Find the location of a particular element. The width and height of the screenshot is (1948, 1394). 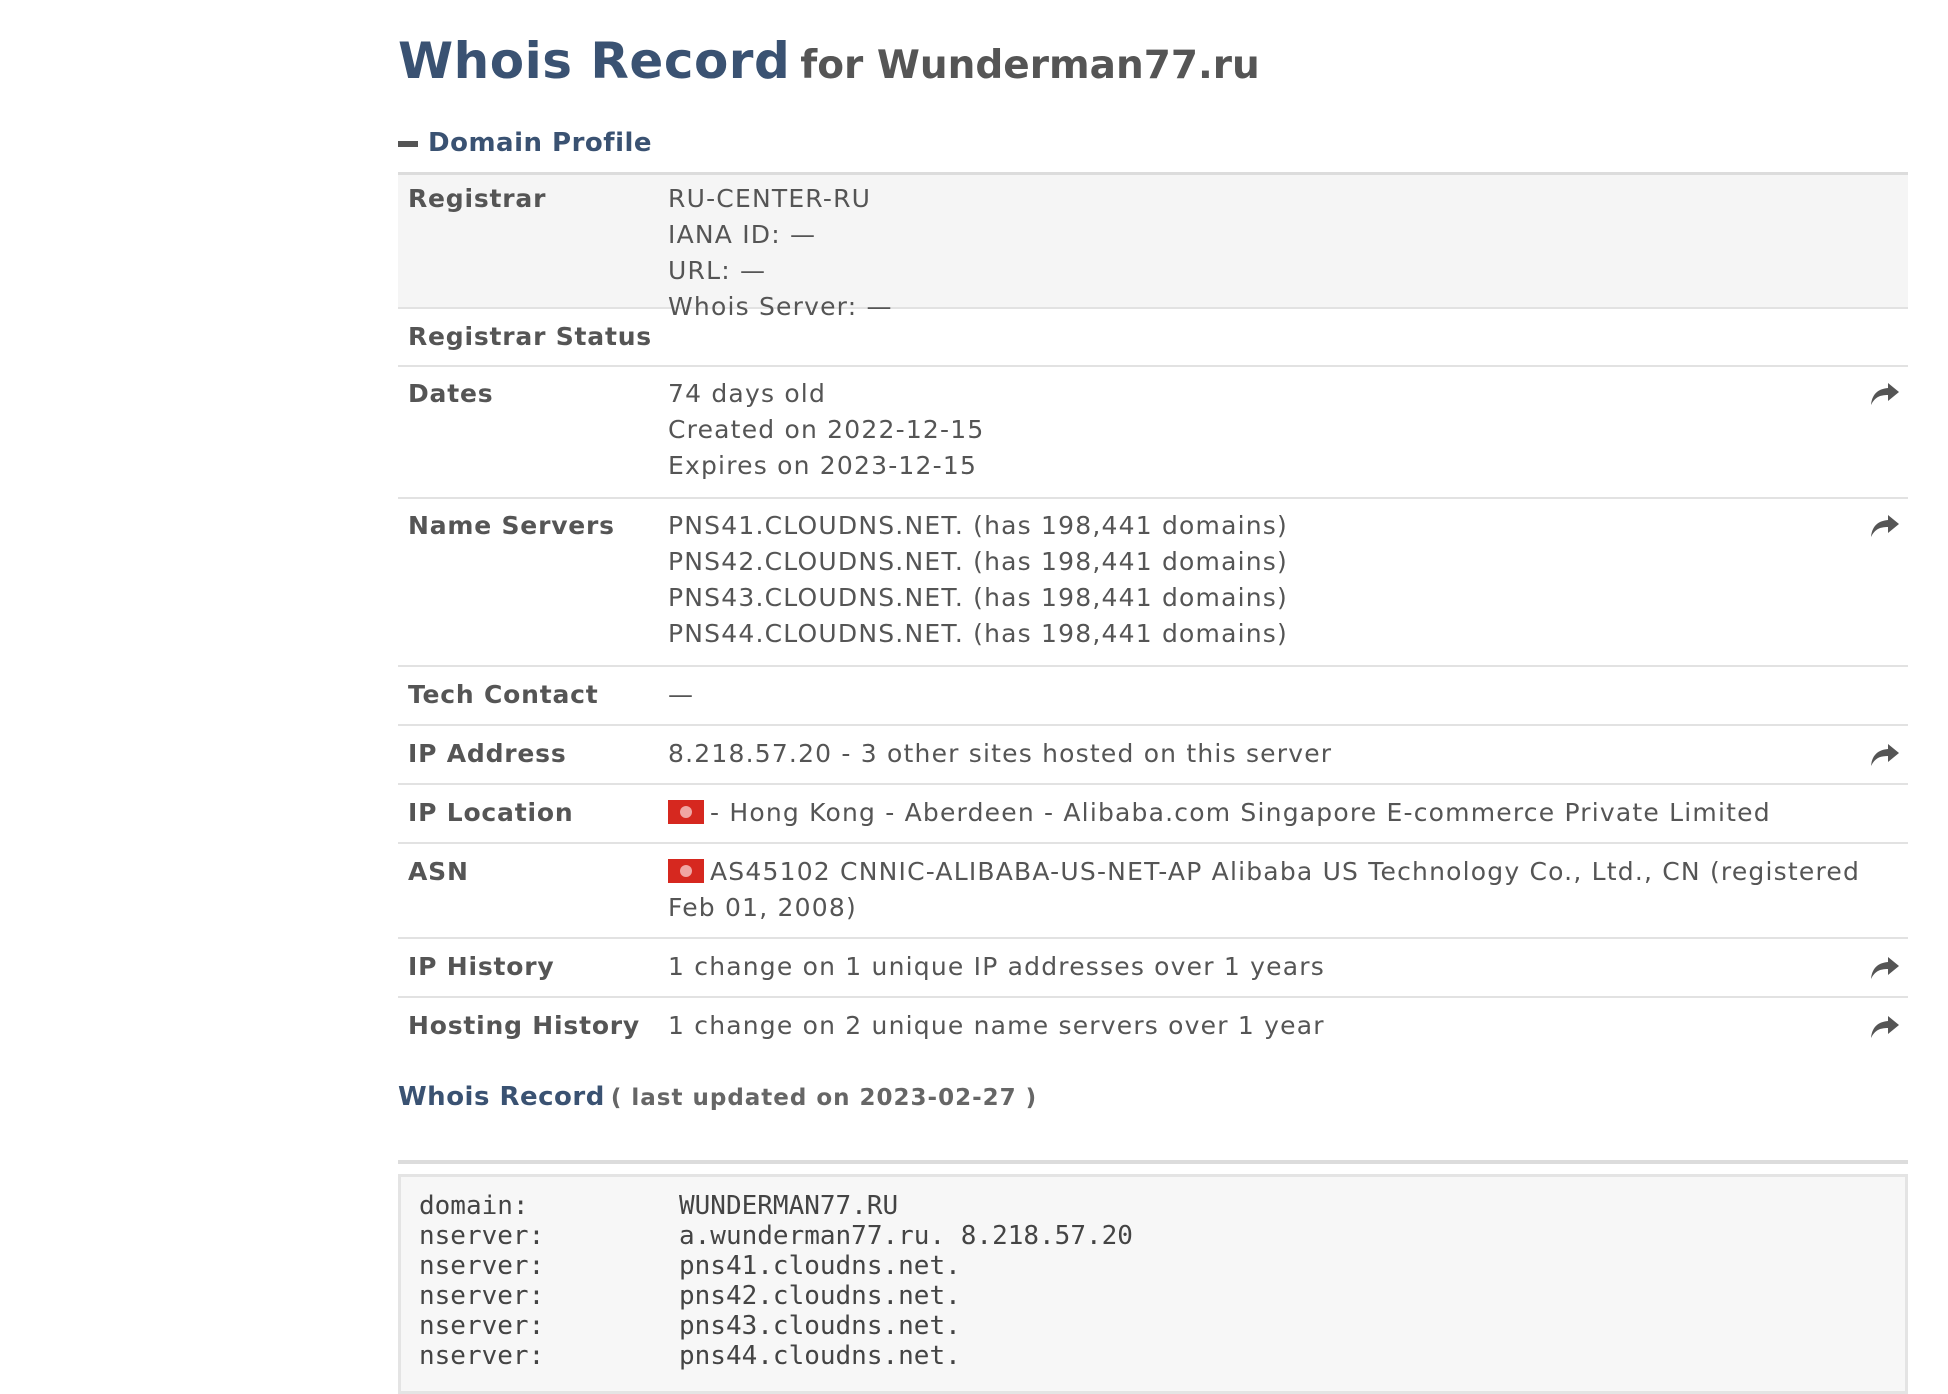

tech-contact-row: Tech Contact — is located at coordinates (1153, 696).